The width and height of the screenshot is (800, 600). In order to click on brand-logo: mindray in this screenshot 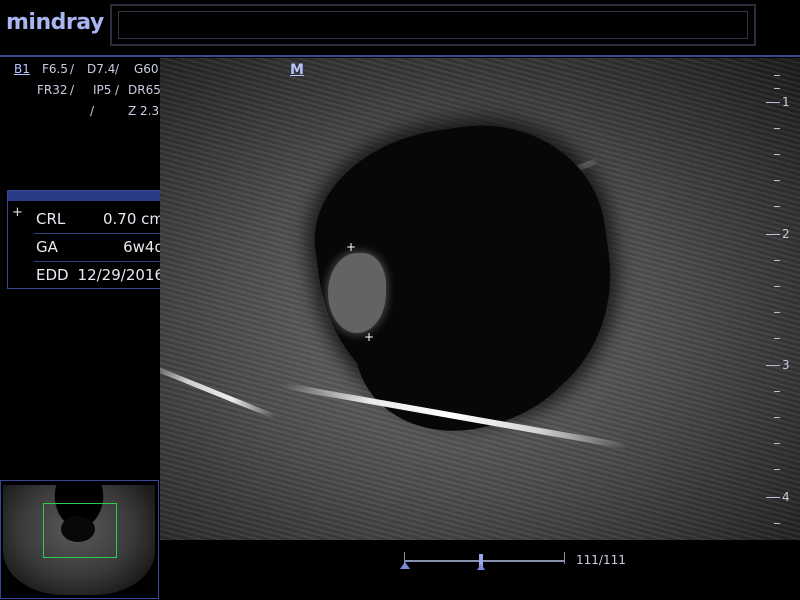, I will do `click(55, 22)`.